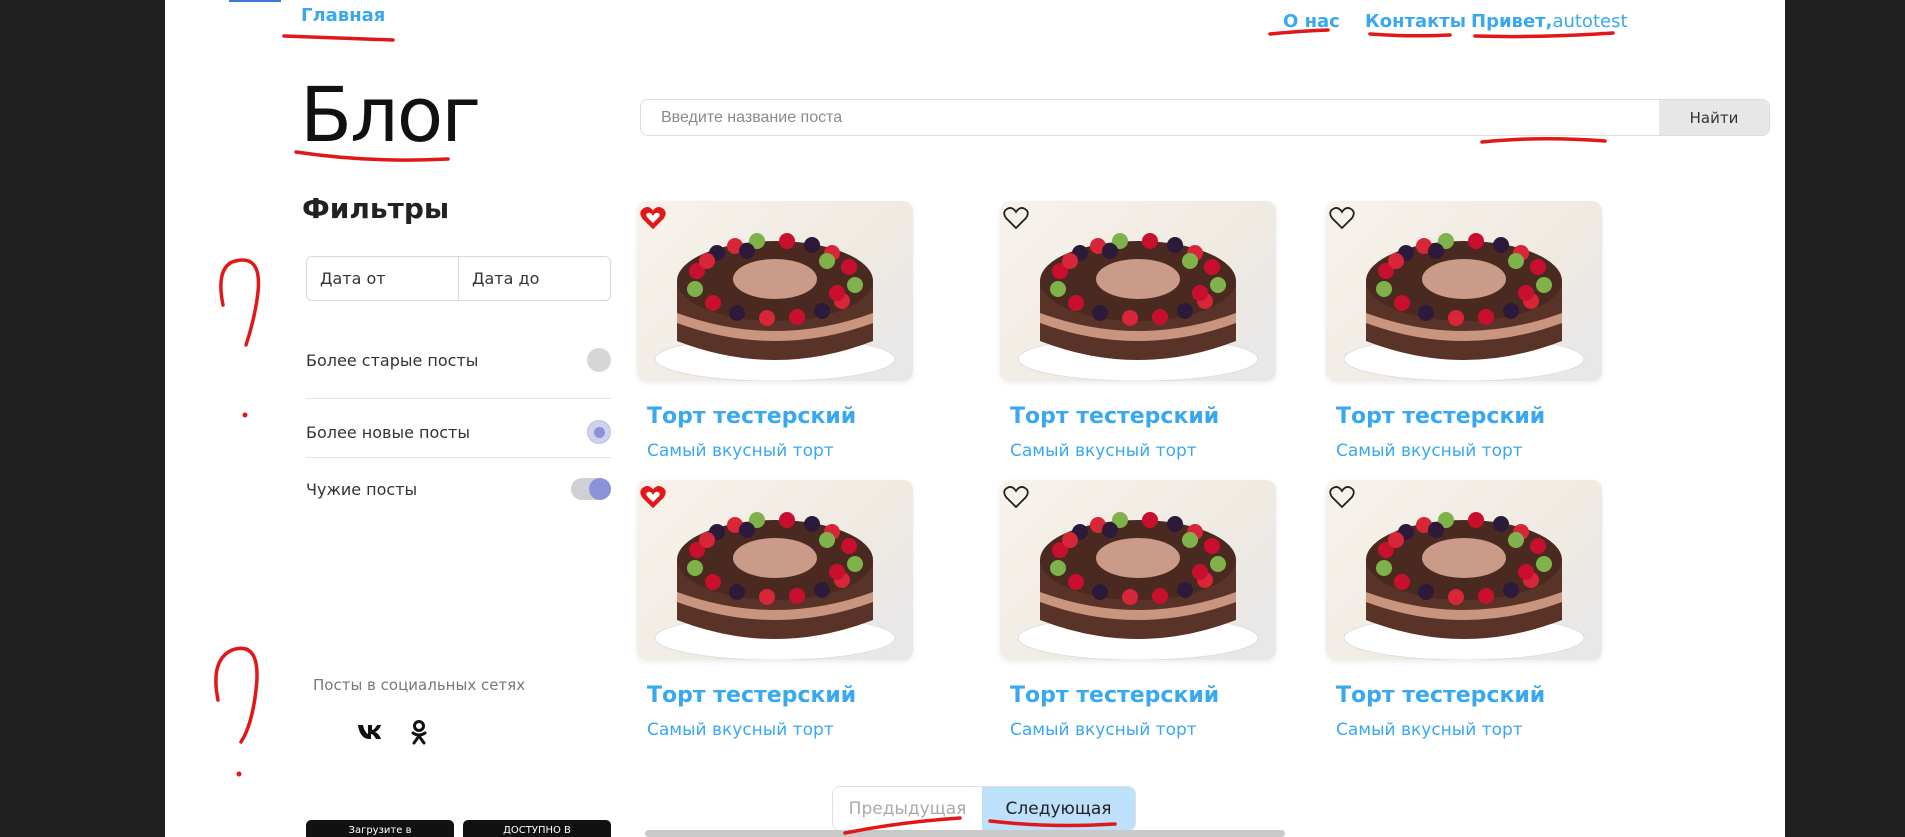 This screenshot has height=837, width=1905. Describe the element at coordinates (458, 489) in the screenshot. I see `filter-others-posts: Чужие посты` at that location.